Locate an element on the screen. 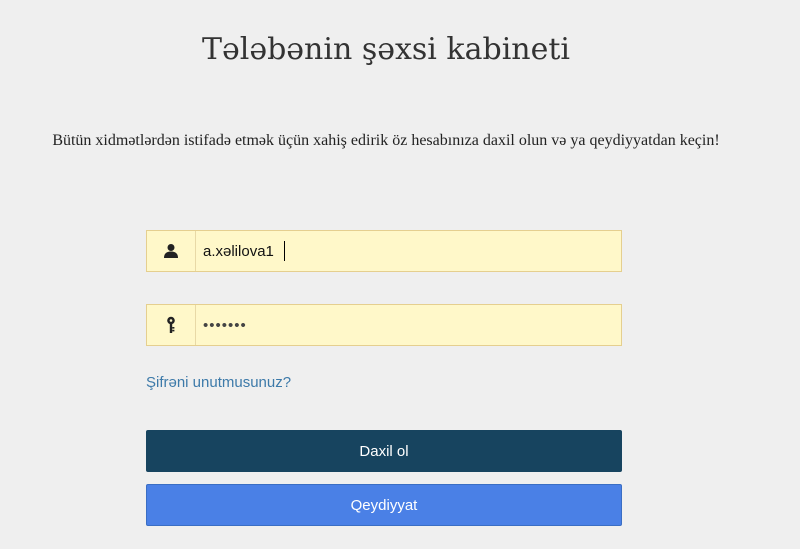  username-input is located at coordinates (407, 251).